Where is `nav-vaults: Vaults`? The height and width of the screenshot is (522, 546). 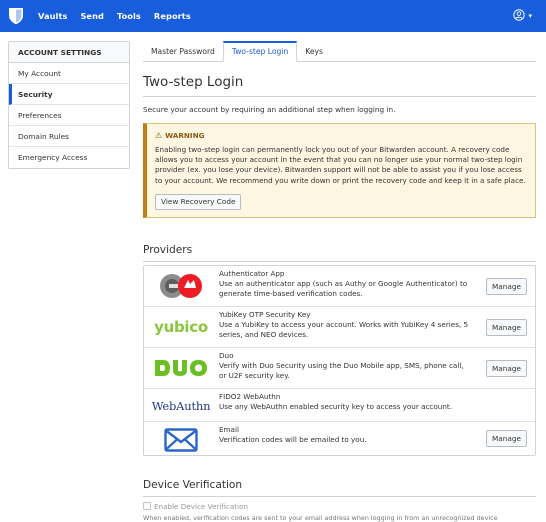 nav-vaults: Vaults is located at coordinates (52, 16).